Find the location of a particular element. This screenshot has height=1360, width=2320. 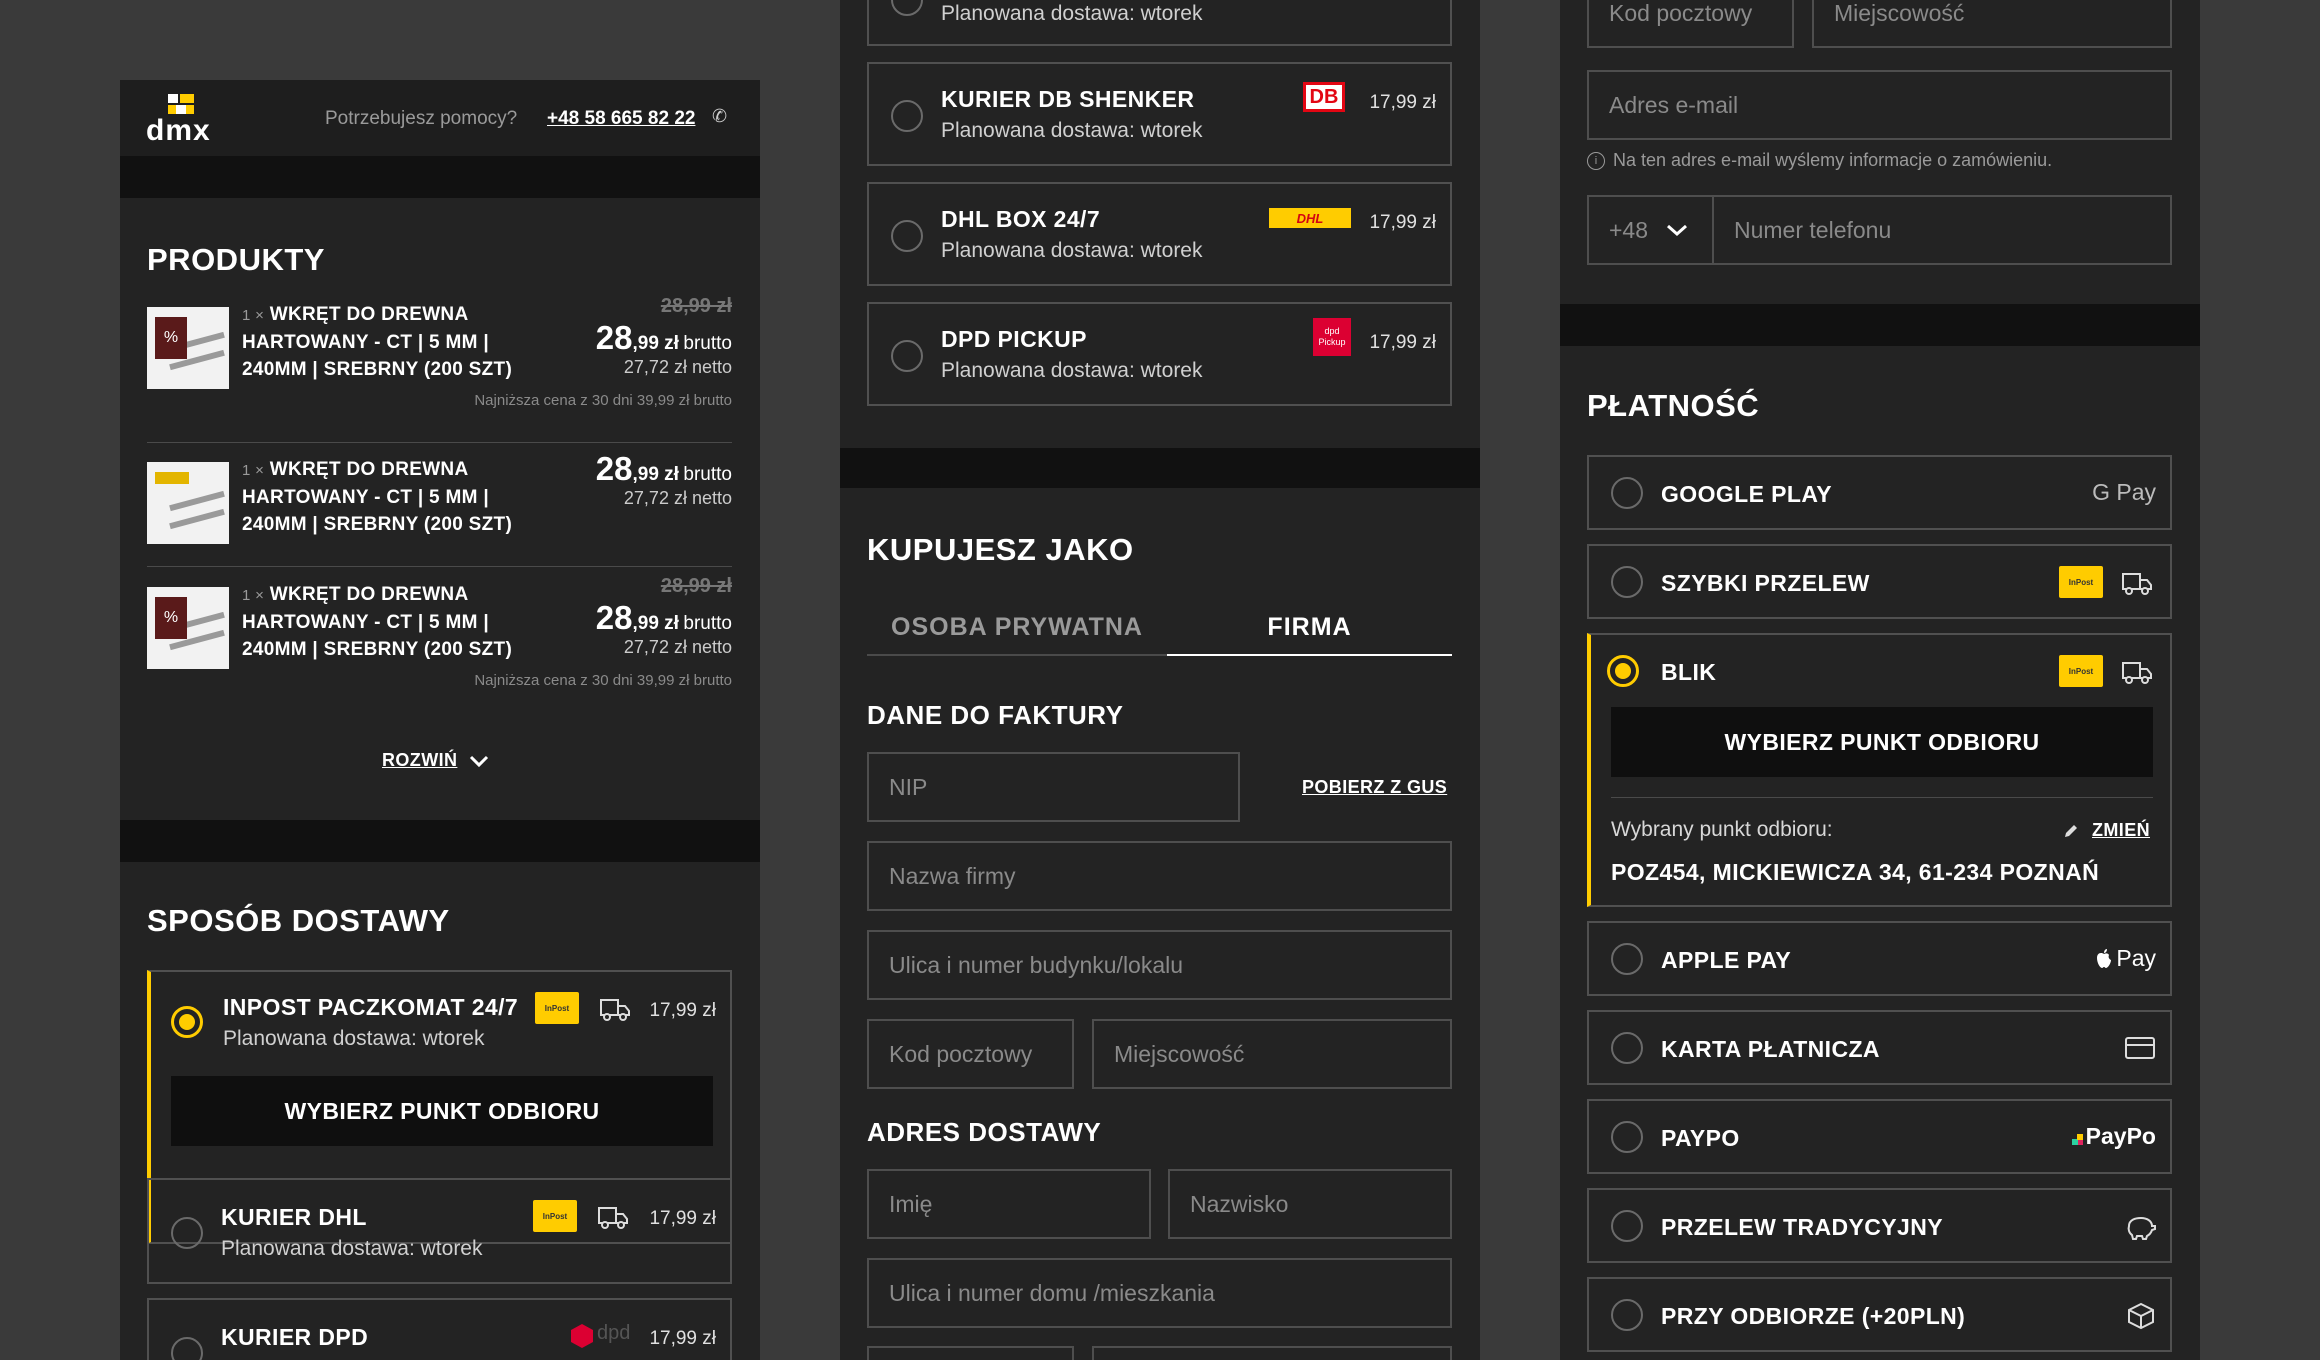

payment-option-card: KARTA PŁATNICZA is located at coordinates (1879, 1047).